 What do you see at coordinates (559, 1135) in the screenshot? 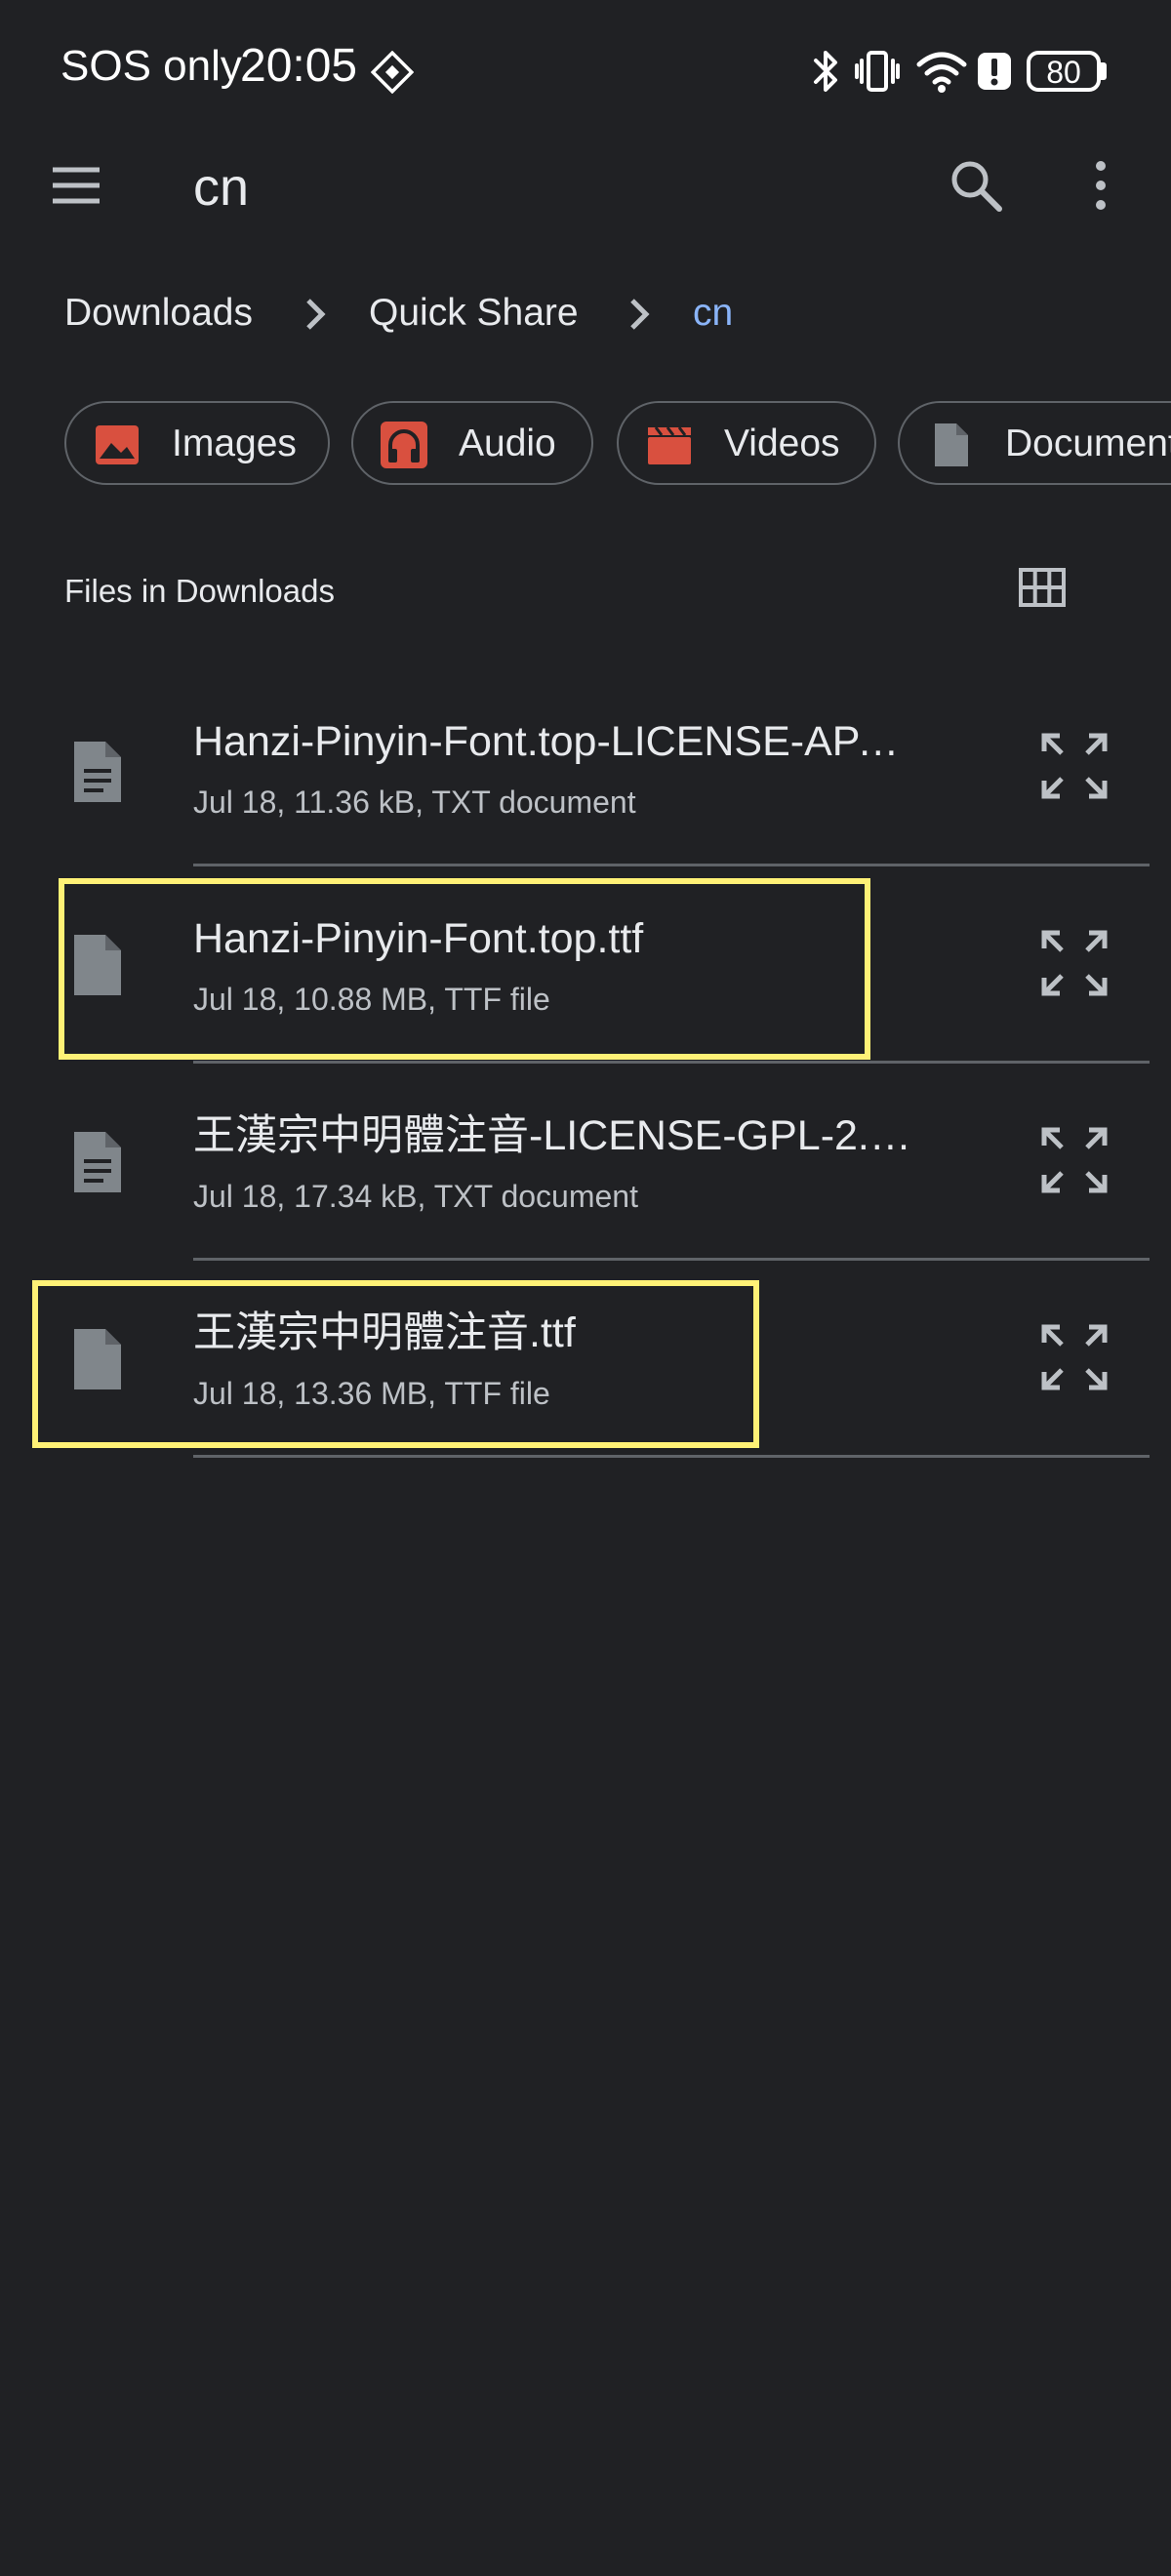
I see `file-name: 王漢宗中明體注音-LICENSE-GPL-2.0.txt` at bounding box center [559, 1135].